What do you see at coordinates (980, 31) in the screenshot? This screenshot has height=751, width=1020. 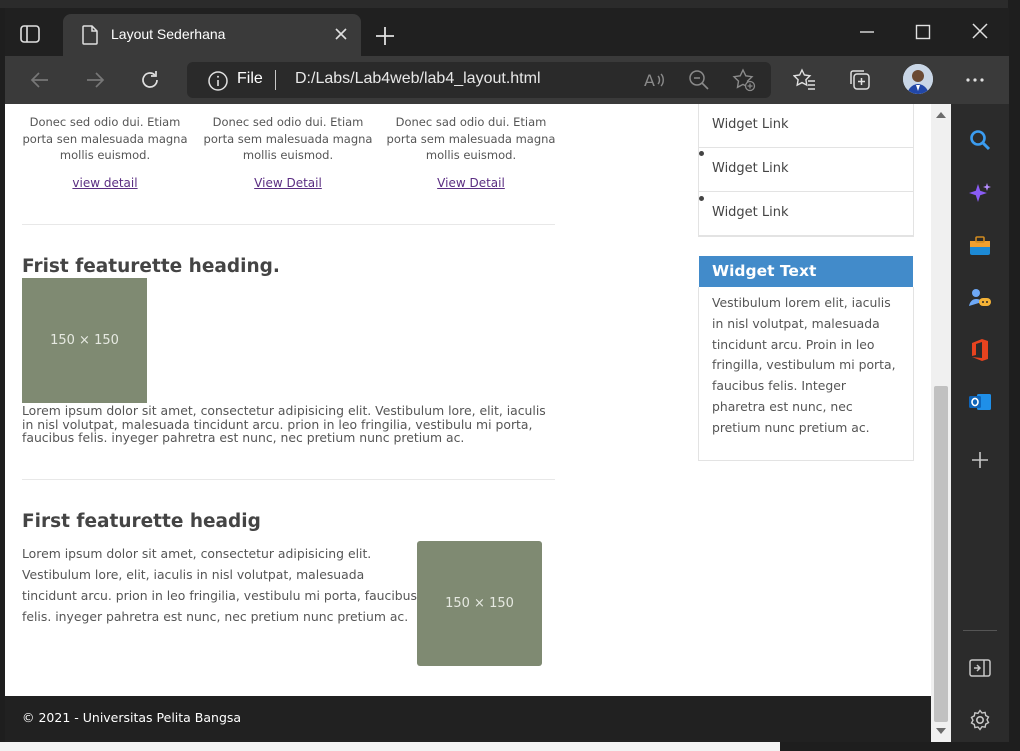 I see `window-close-icon` at bounding box center [980, 31].